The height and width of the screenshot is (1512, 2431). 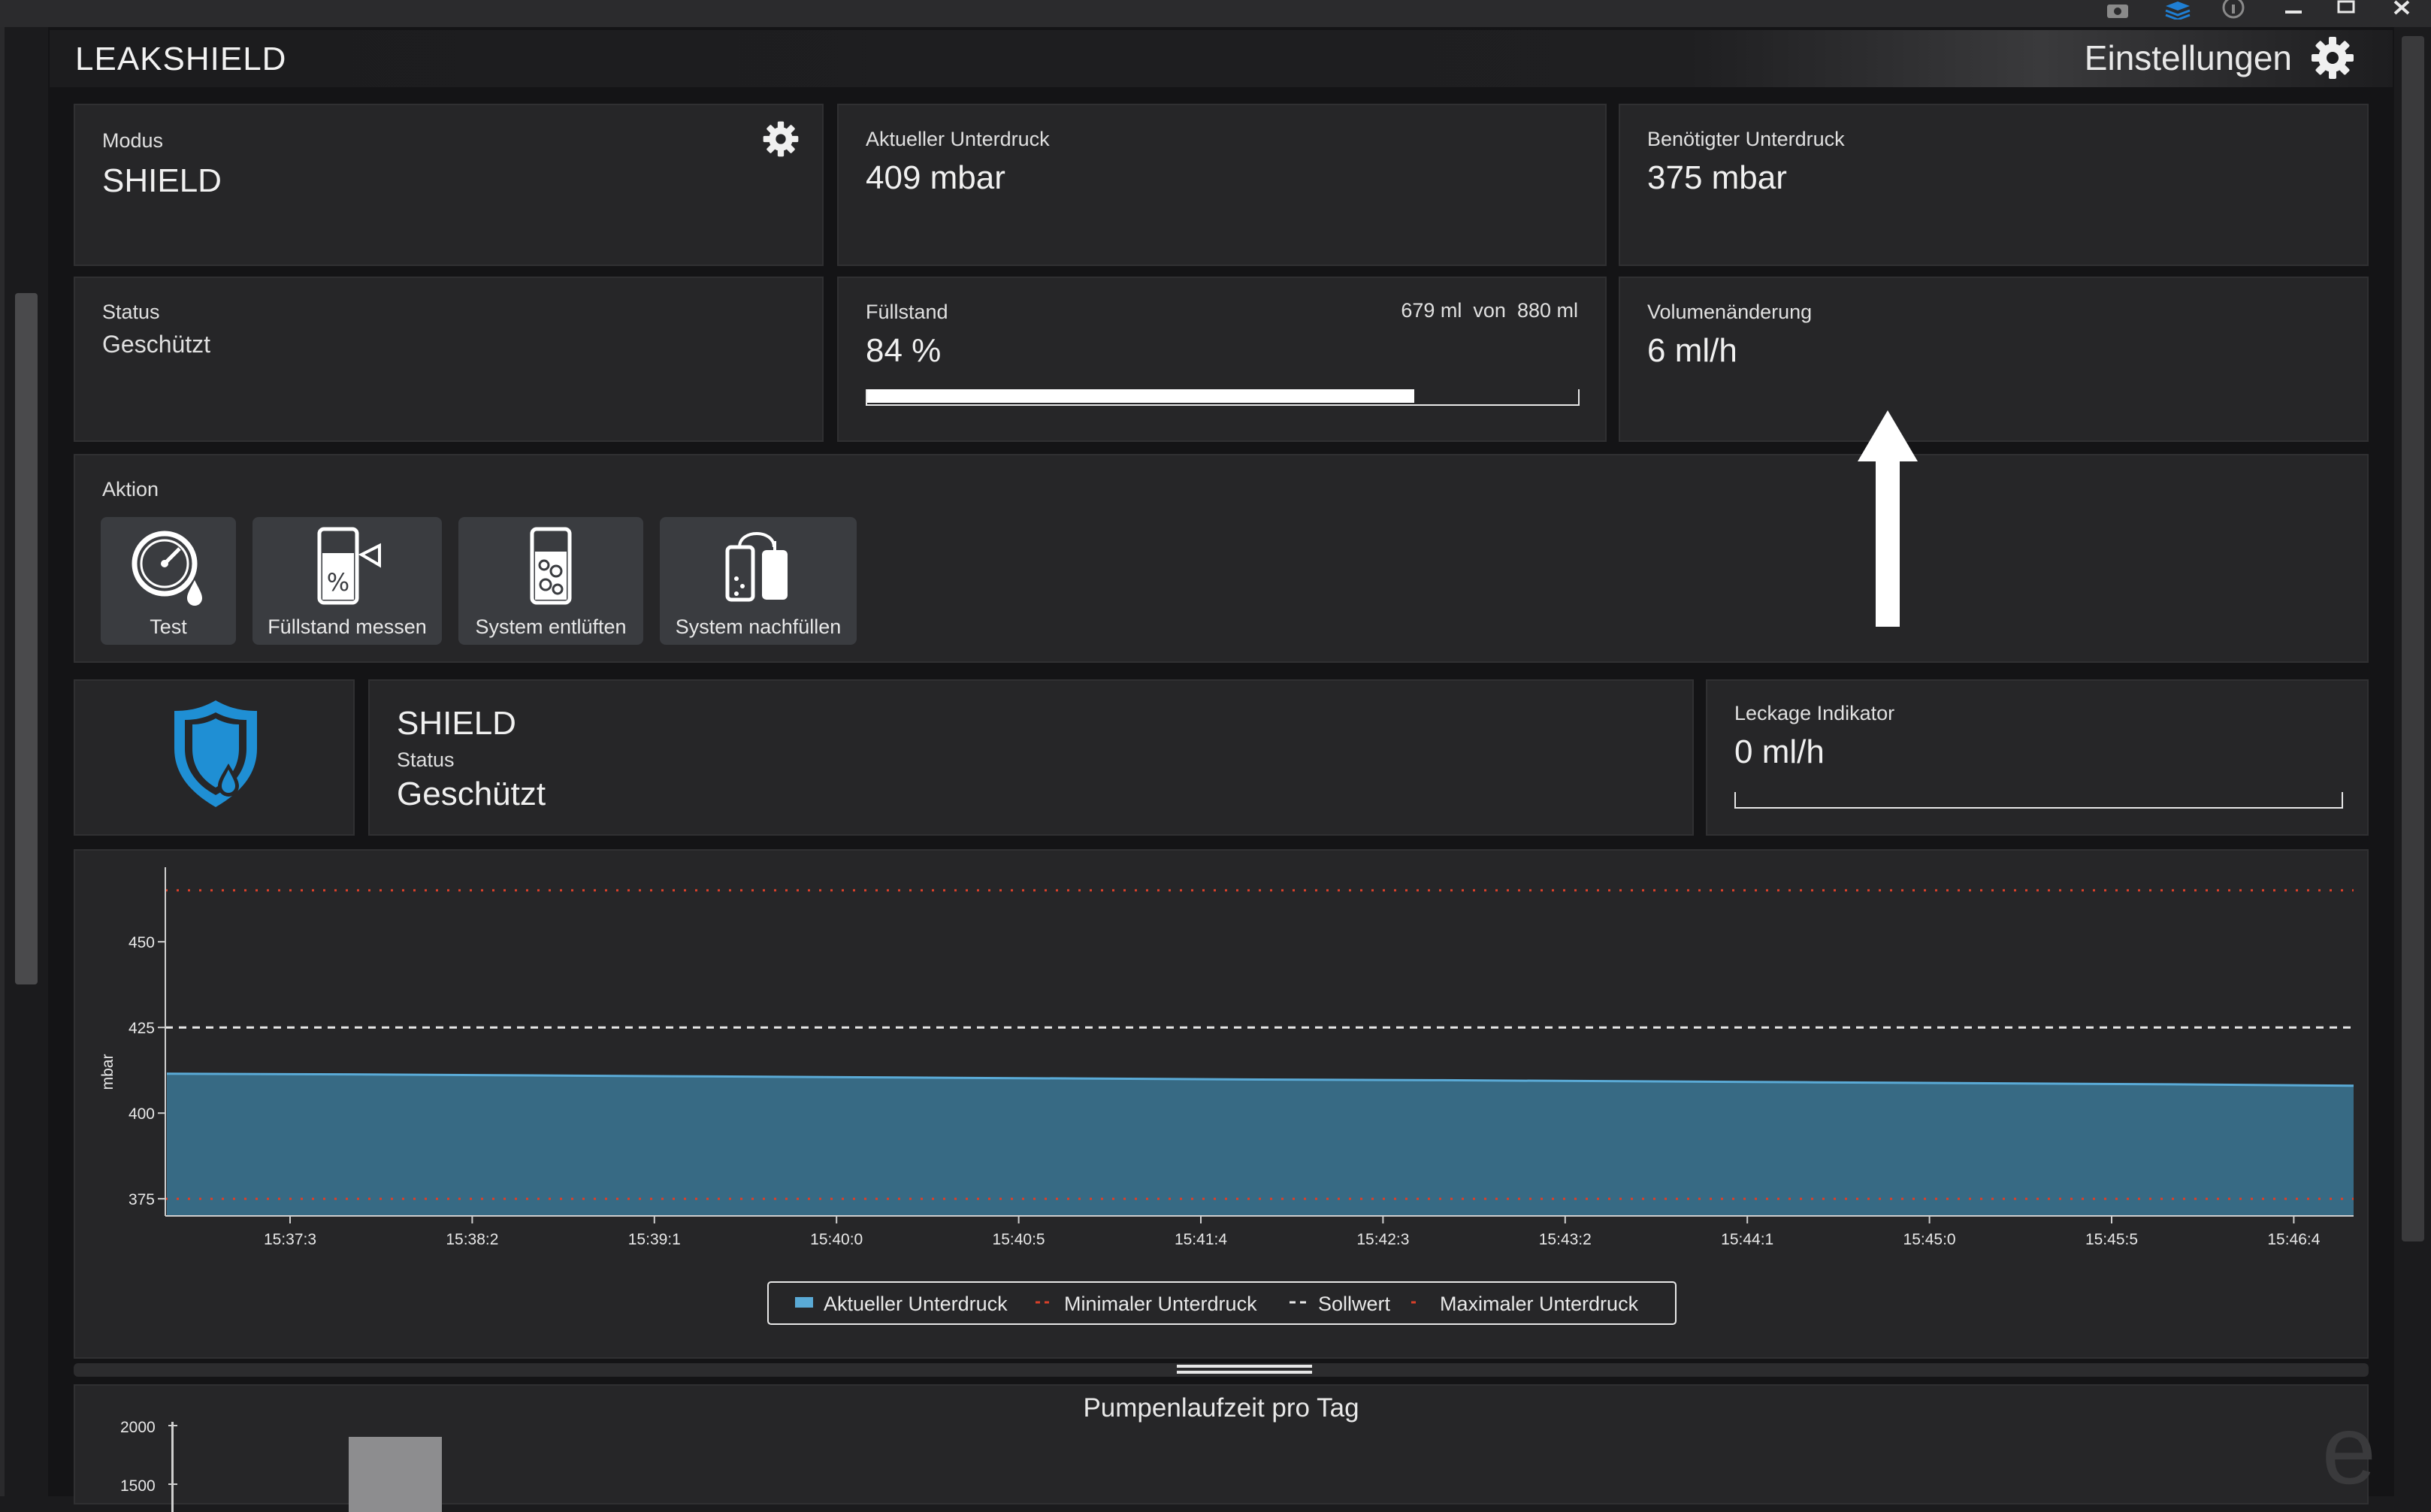 I want to click on status-label: Status, so click(x=131, y=312).